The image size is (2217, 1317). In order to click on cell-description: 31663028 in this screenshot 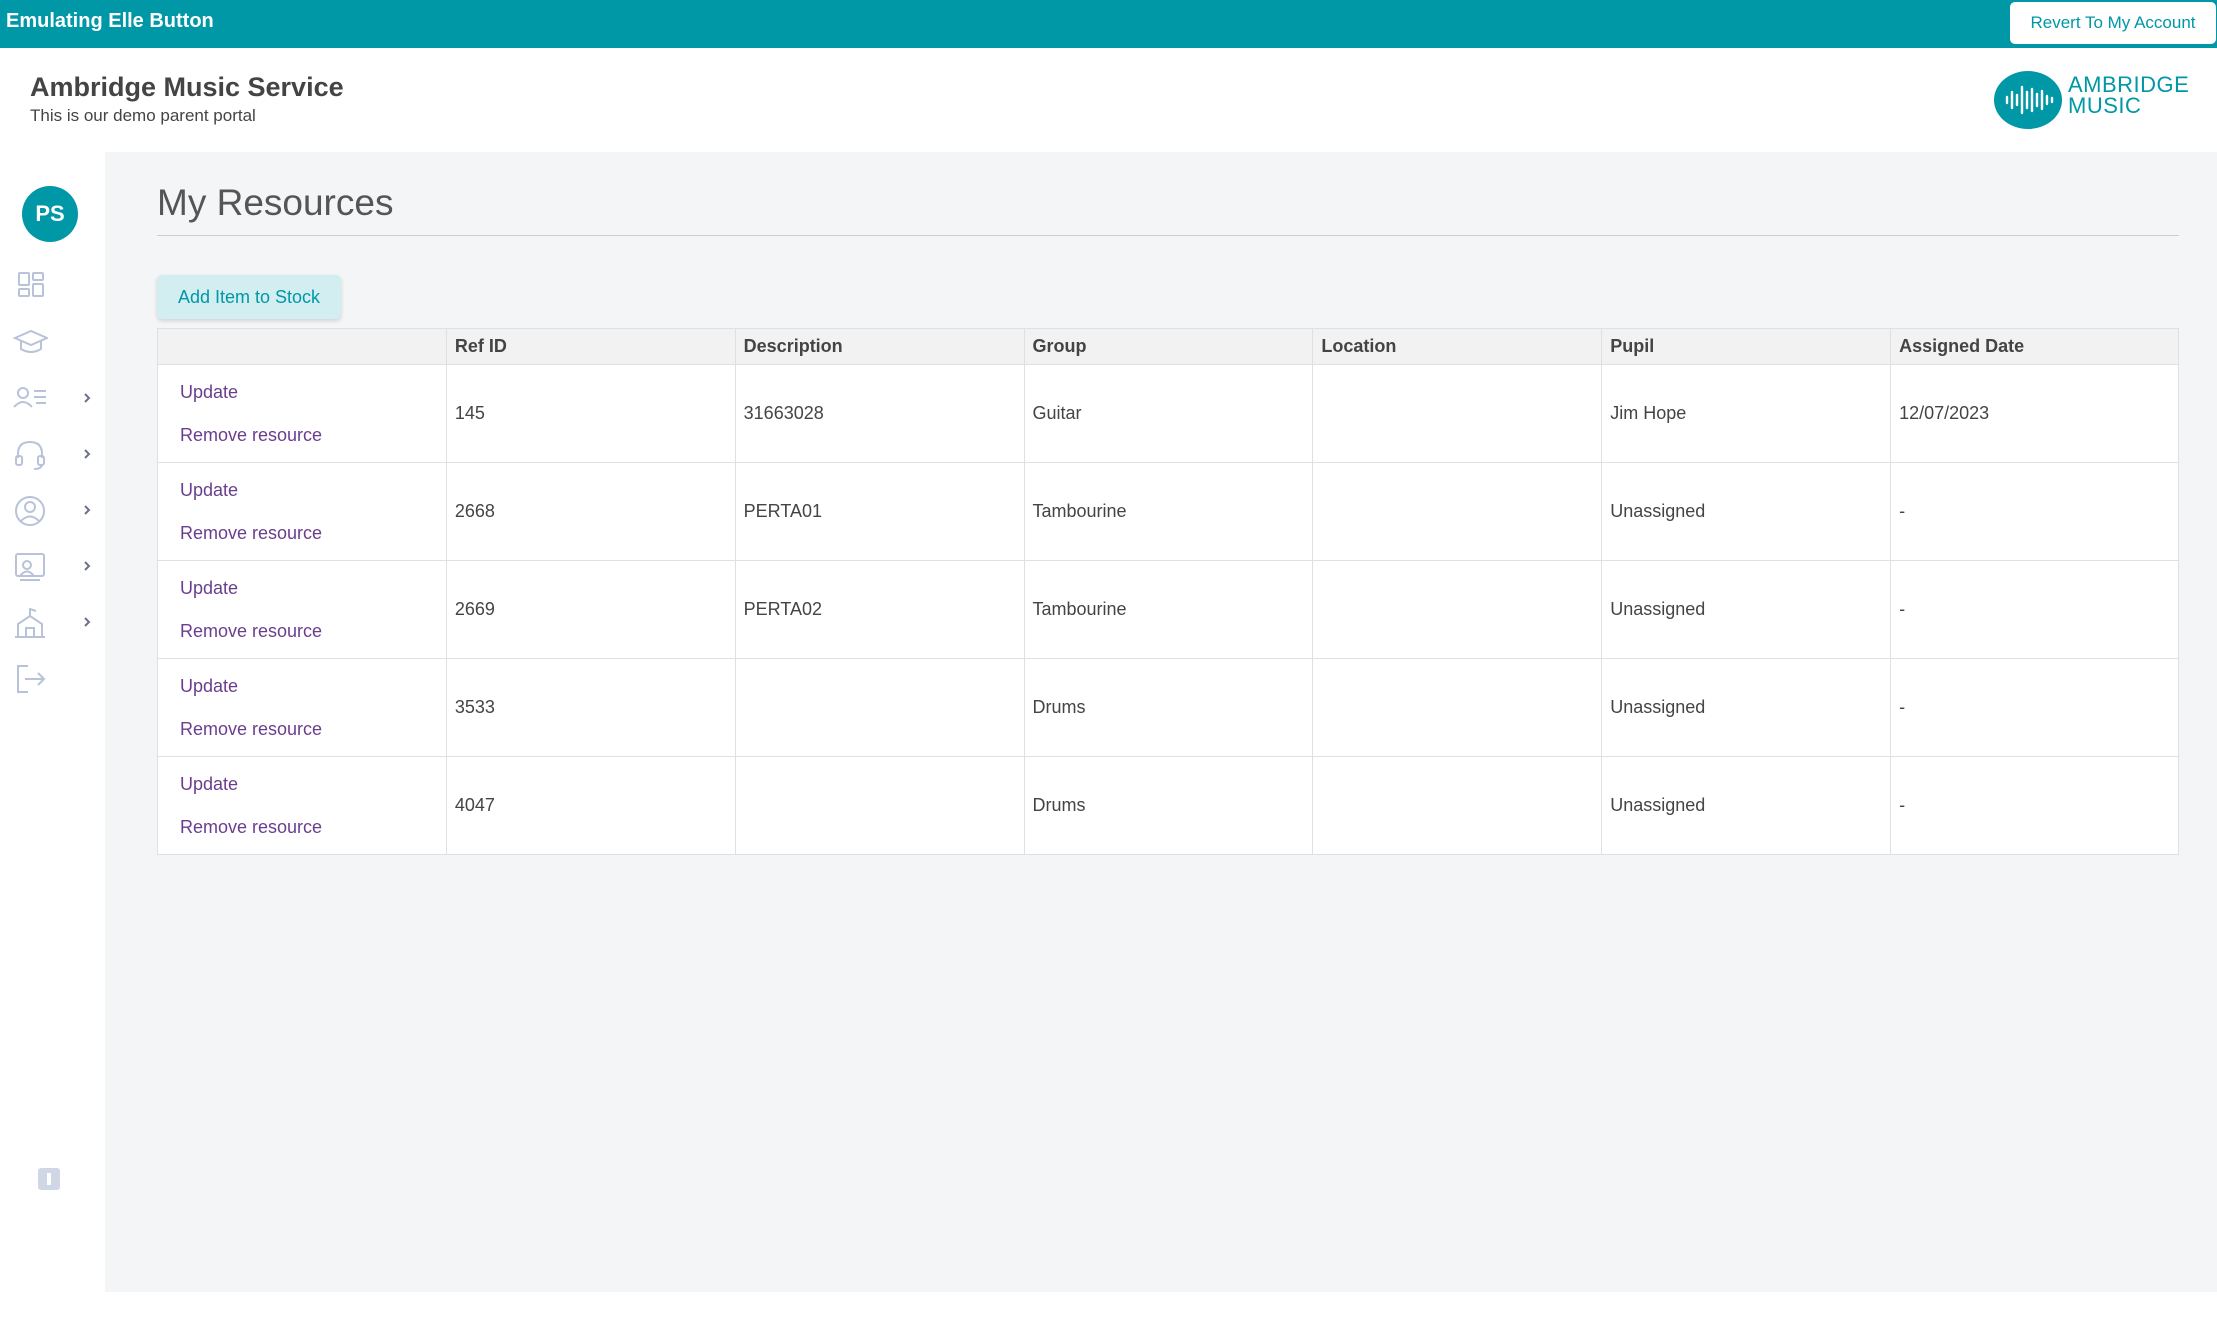, I will do `click(879, 413)`.